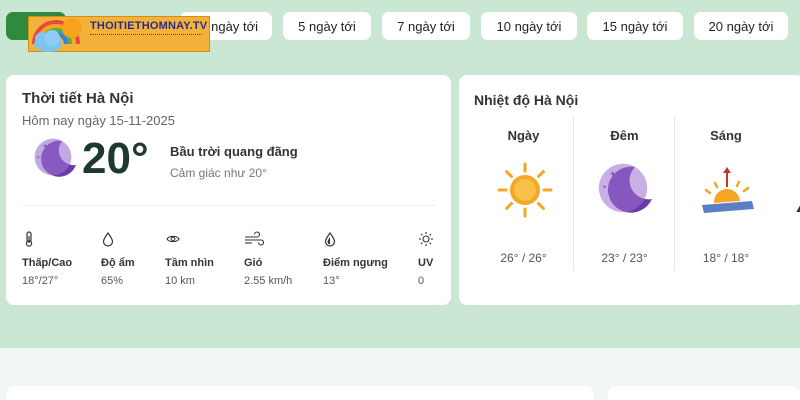 The height and width of the screenshot is (400, 800). Describe the element at coordinates (47, 263) in the screenshot. I see `stat-label: Thấp/Cao` at that location.